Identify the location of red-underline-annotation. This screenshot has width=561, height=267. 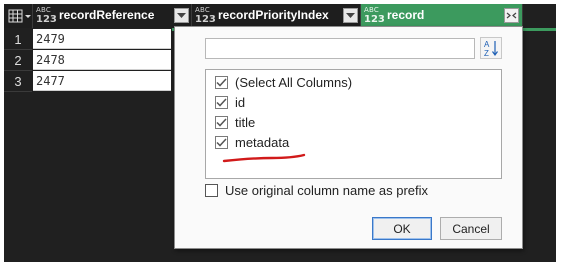
(264, 158).